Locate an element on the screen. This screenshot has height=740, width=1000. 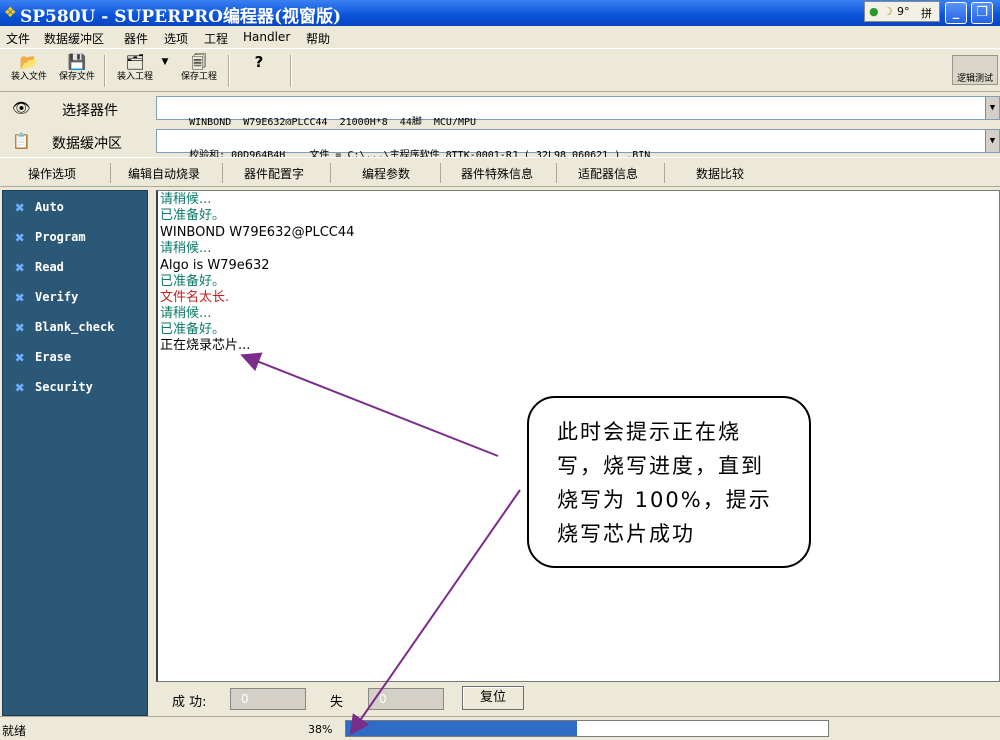
load-file-button: 📂 装入文件 is located at coordinates (29, 71).